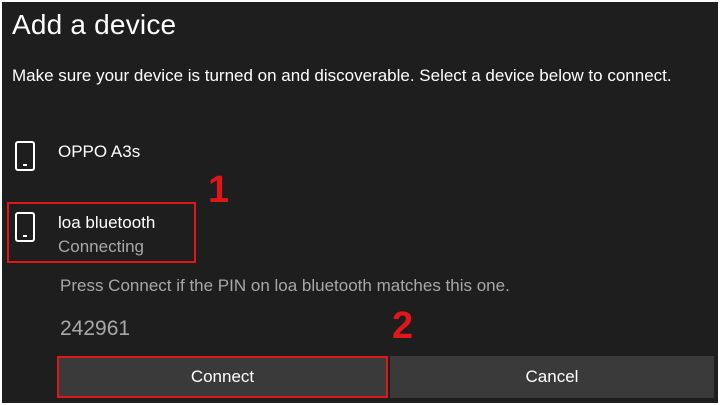 This screenshot has height=405, width=720. What do you see at coordinates (99, 151) in the screenshot?
I see `device-name: OPPO A3s` at bounding box center [99, 151].